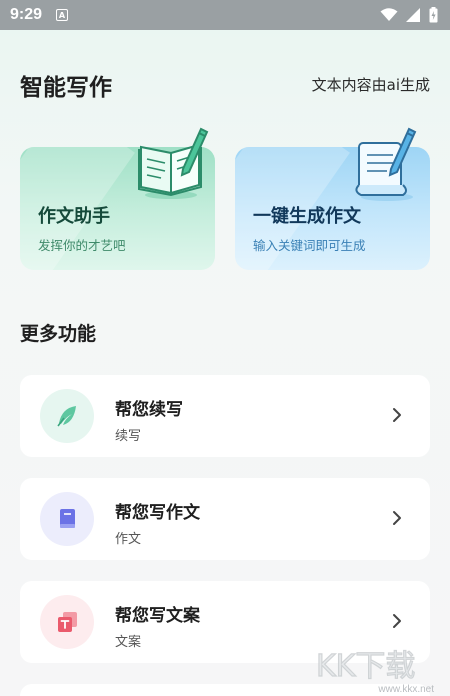  I want to click on notification-app-icon: A, so click(62, 15).